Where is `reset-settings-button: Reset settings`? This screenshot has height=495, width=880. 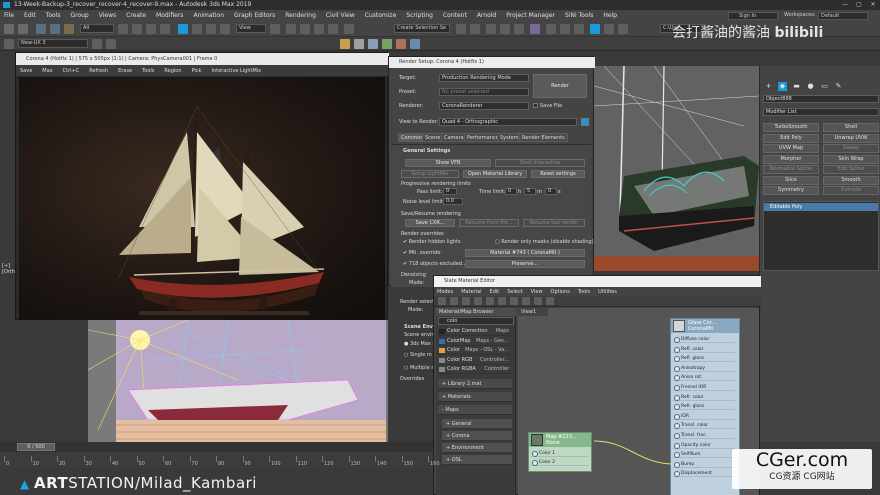
reset-settings-button: Reset settings is located at coordinates (558, 174).